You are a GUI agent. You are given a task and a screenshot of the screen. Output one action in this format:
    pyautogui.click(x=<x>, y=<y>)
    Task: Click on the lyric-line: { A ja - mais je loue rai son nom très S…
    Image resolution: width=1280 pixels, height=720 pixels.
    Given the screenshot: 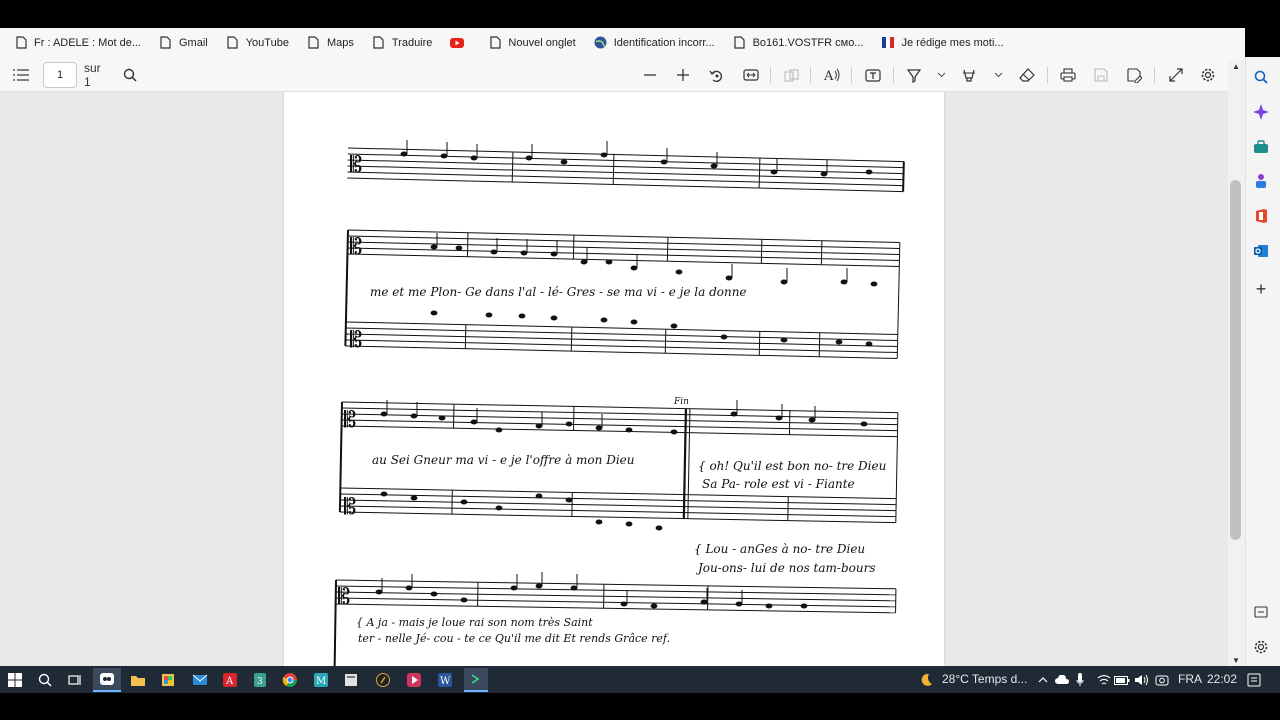 What is the action you would take?
    pyautogui.click(x=474, y=622)
    